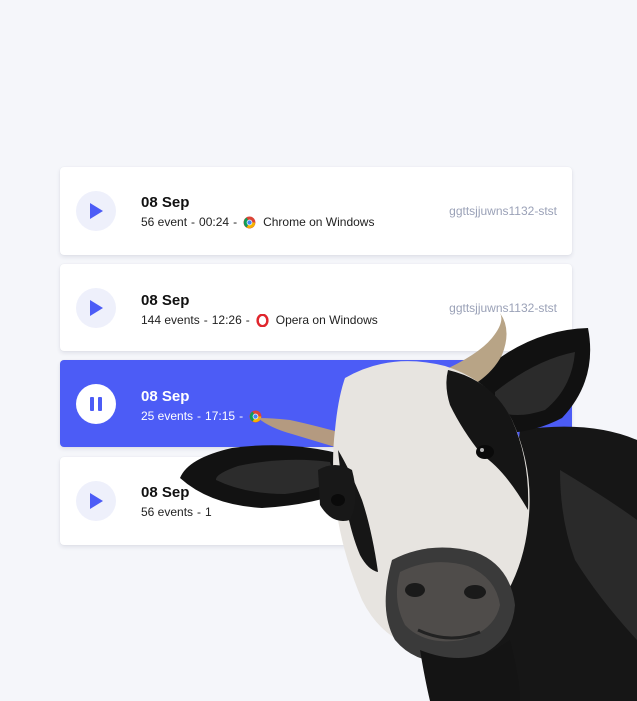 The image size is (637, 701). I want to click on session-time: 00:24, so click(214, 222).